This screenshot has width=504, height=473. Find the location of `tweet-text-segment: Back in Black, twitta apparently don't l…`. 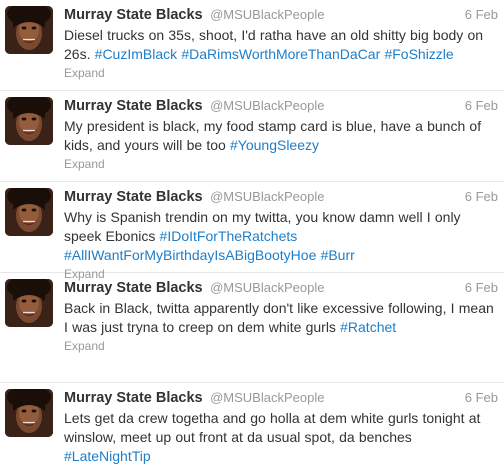

tweet-text-segment: Back in Black, twitta apparently don't l… is located at coordinates (279, 317).